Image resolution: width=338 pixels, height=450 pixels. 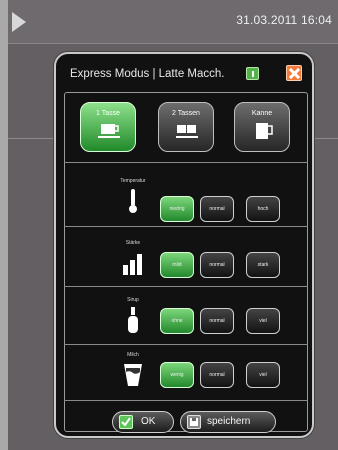 I want to click on syrup-setting: Sirup, so click(x=133, y=319).